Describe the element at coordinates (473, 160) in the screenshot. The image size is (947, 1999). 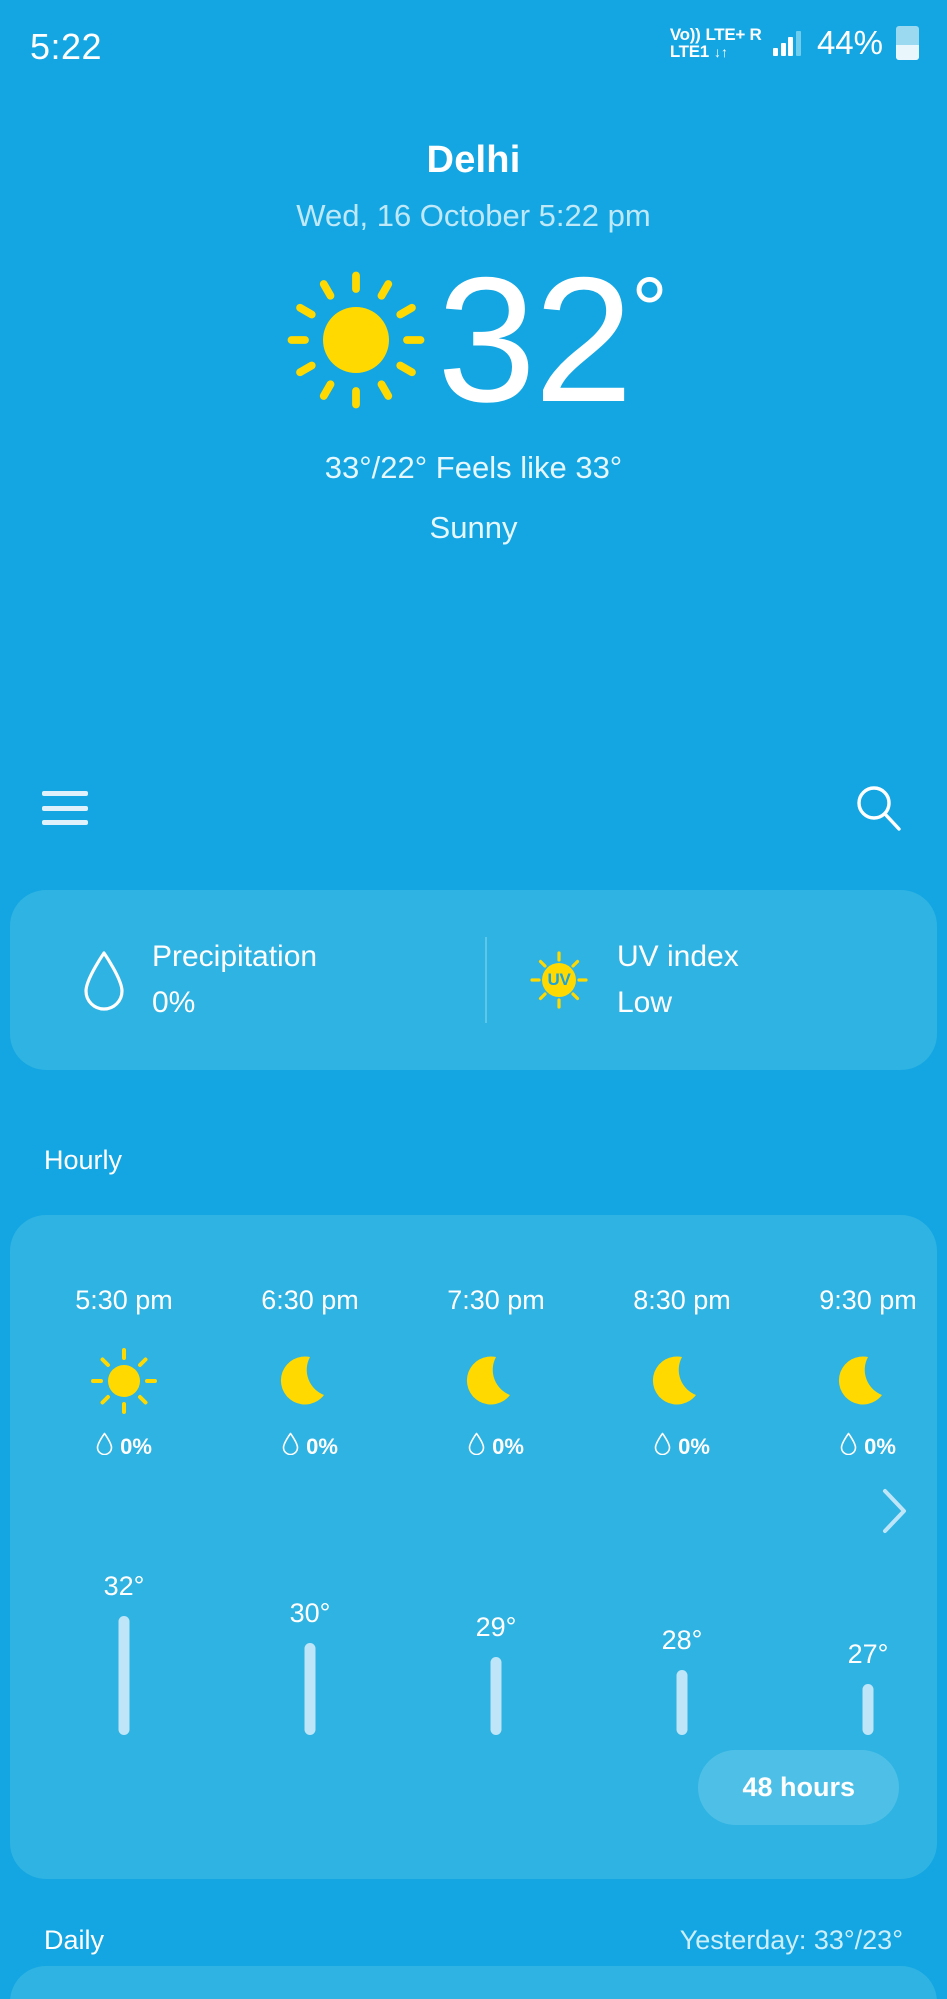
I see `city-name: Delhi` at that location.